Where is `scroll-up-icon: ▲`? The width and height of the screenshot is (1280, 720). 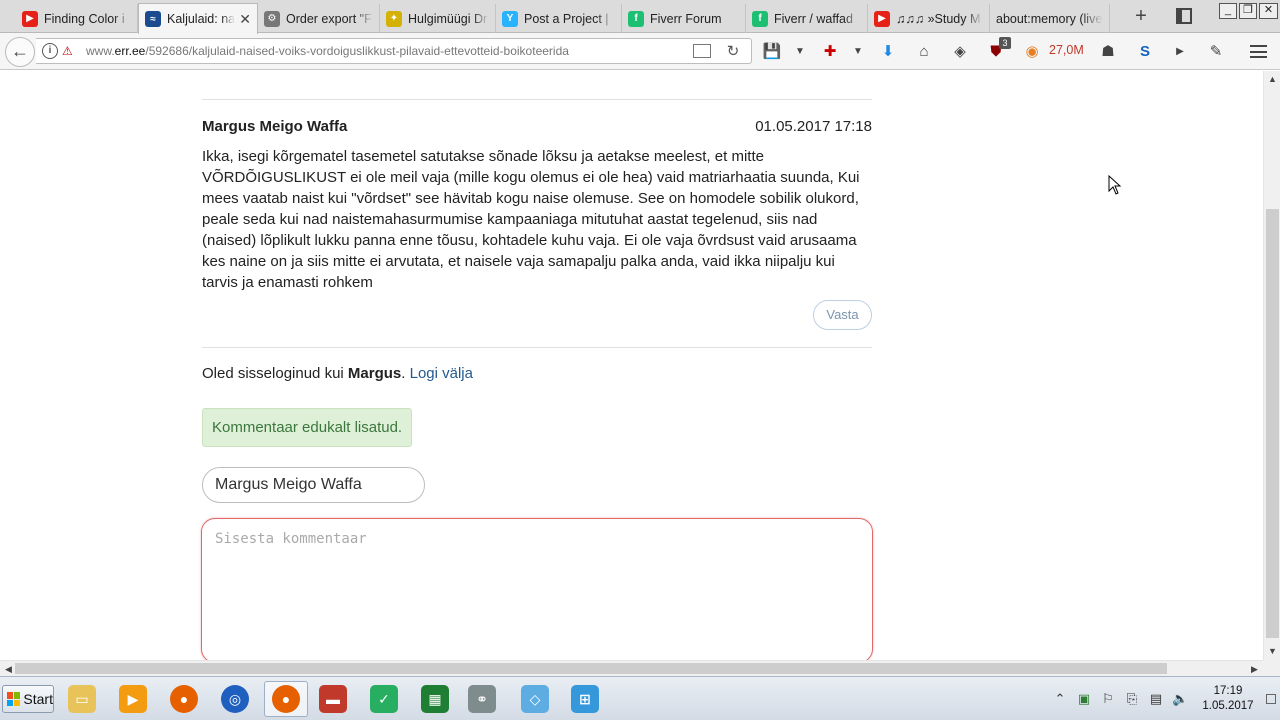
scroll-up-icon: ▲ is located at coordinates (1272, 79).